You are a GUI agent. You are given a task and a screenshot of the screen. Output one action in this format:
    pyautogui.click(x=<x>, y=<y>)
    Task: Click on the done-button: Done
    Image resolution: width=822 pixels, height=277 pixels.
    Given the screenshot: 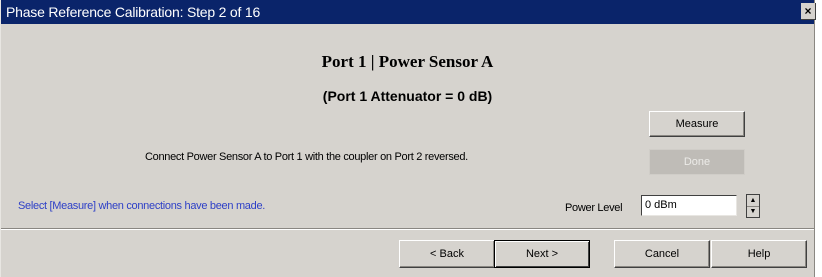 What is the action you would take?
    pyautogui.click(x=697, y=162)
    